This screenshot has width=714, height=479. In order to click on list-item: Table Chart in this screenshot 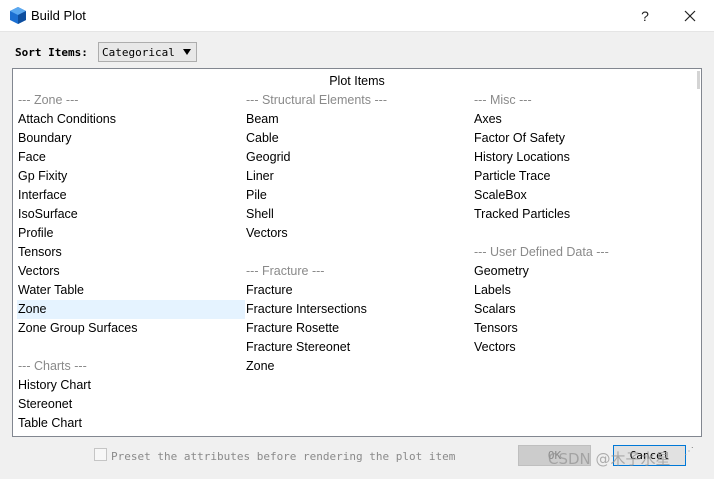, I will do `click(131, 423)`.